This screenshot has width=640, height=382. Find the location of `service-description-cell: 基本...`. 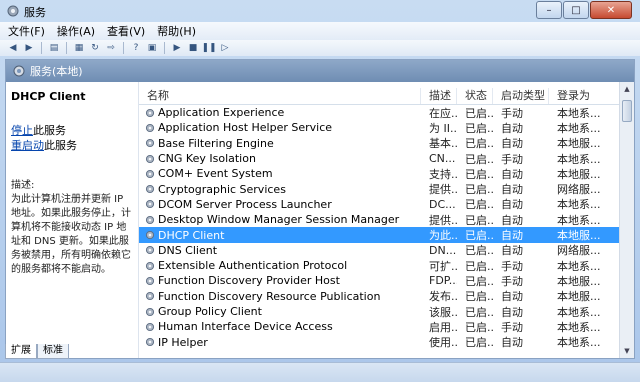

service-description-cell: 基本... is located at coordinates (443, 144).